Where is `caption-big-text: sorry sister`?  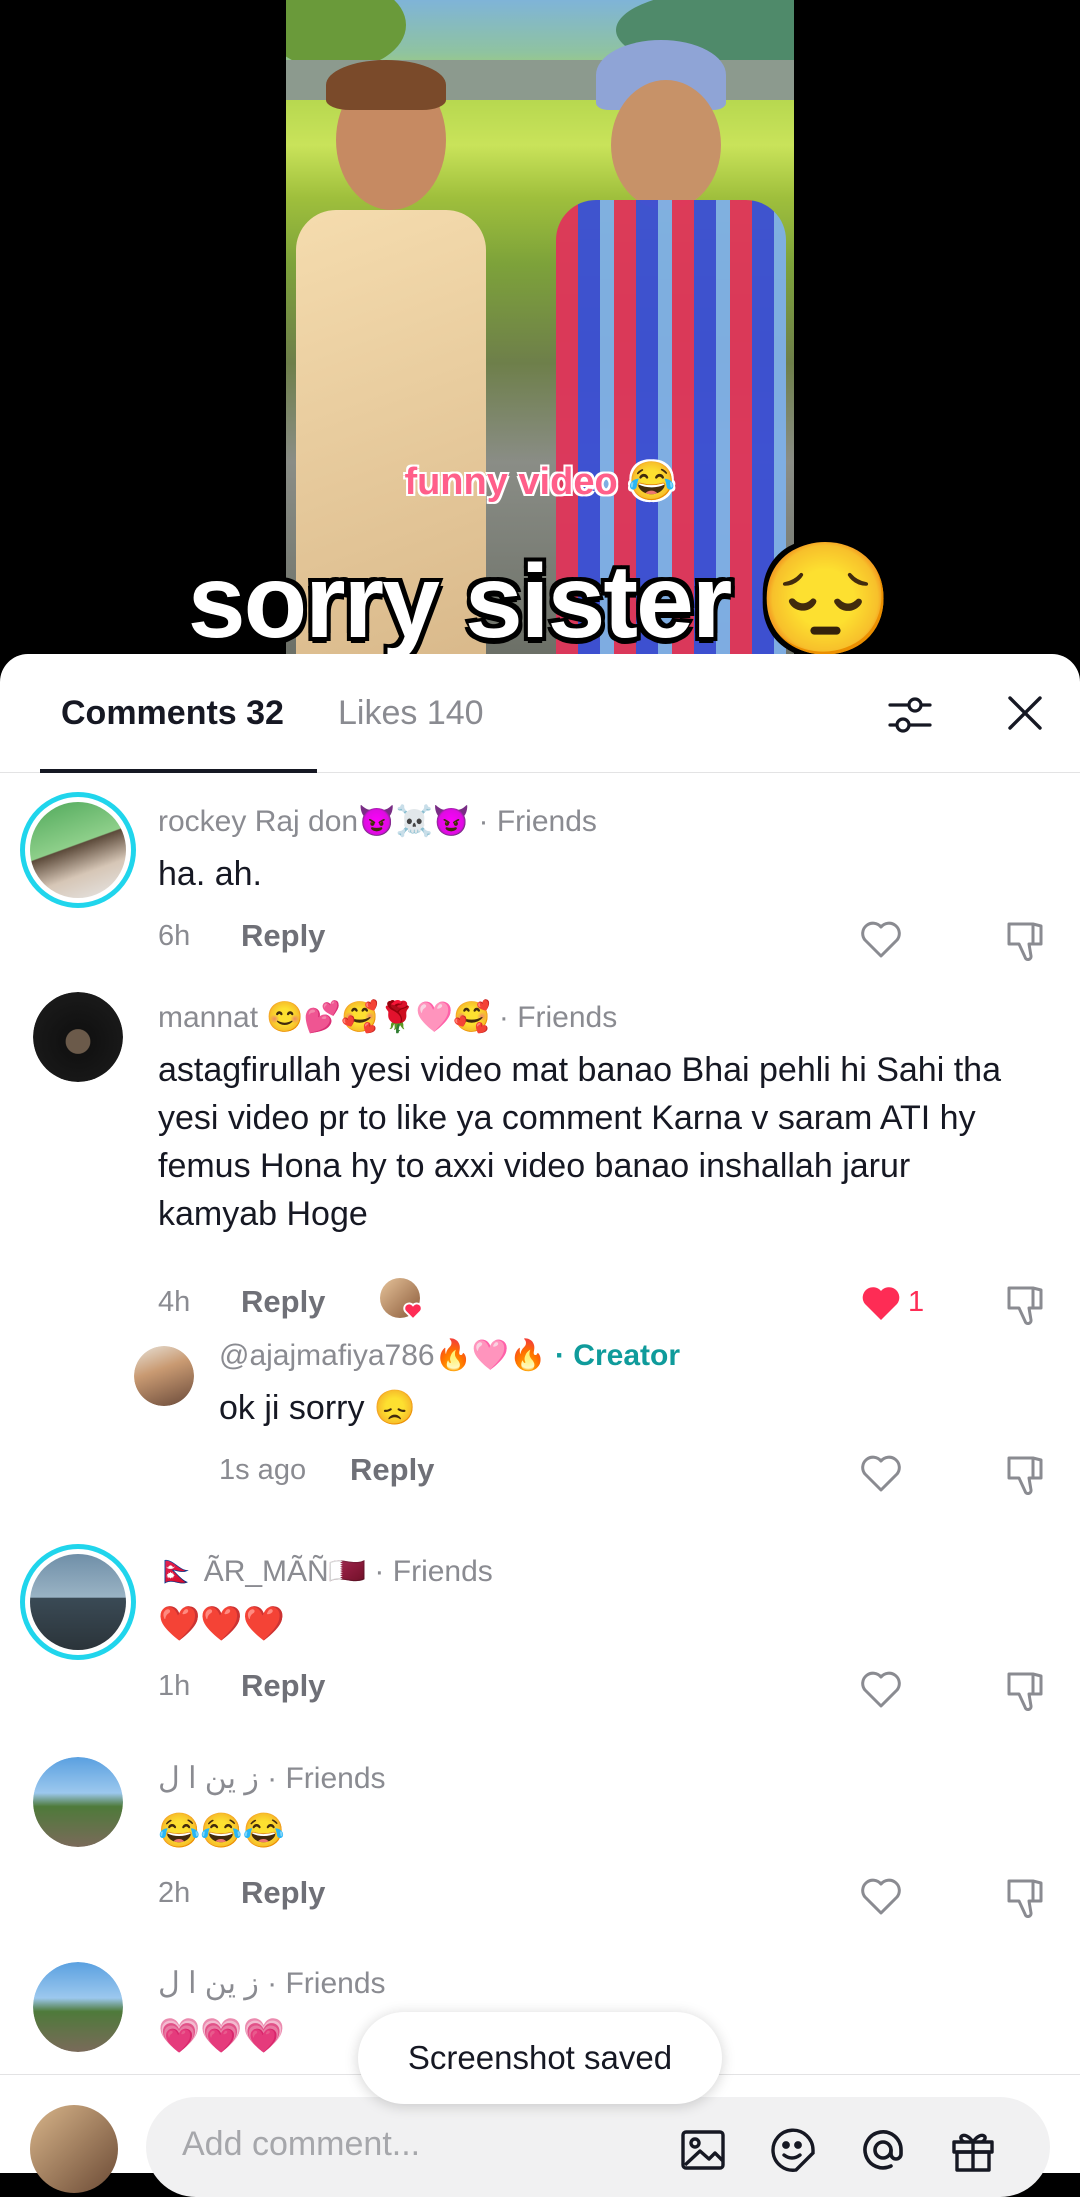
caption-big-text: sorry sister is located at coordinates (460, 602).